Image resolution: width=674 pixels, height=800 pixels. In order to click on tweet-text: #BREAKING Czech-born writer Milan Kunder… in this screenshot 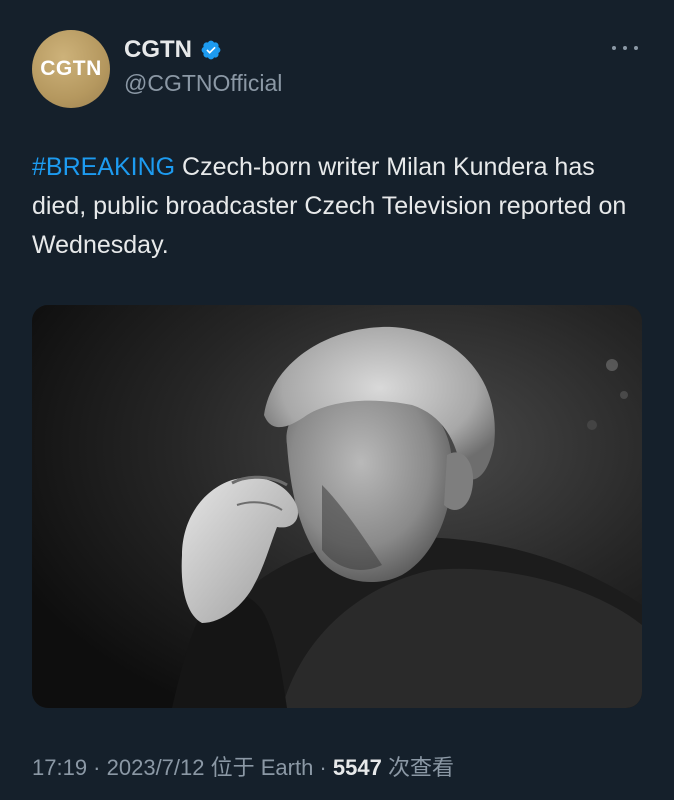, I will do `click(342, 206)`.